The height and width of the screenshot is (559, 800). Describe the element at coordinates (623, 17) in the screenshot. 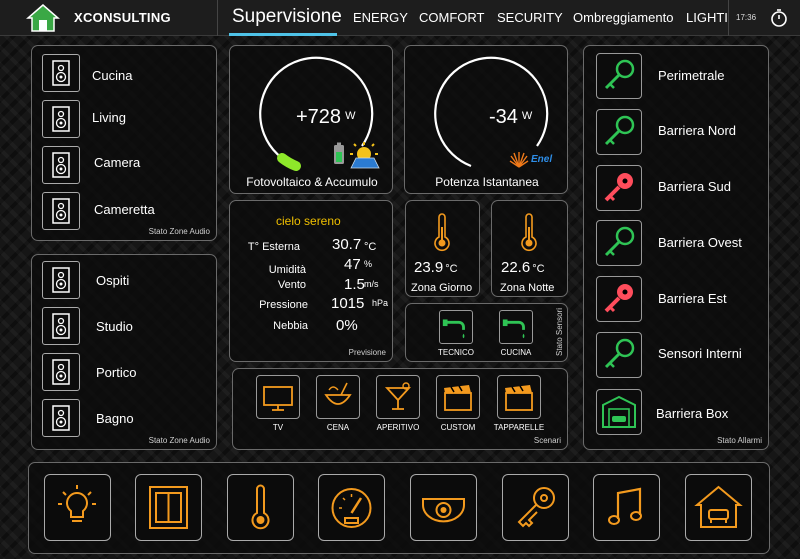

I see `tab-ombreggiamento: Ombreggiamento` at that location.